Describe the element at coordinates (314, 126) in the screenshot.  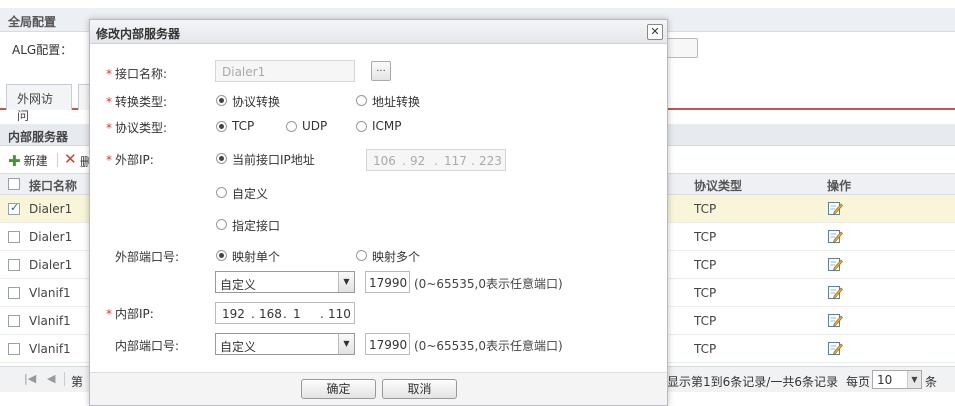
I see `udp-label: UDP` at that location.